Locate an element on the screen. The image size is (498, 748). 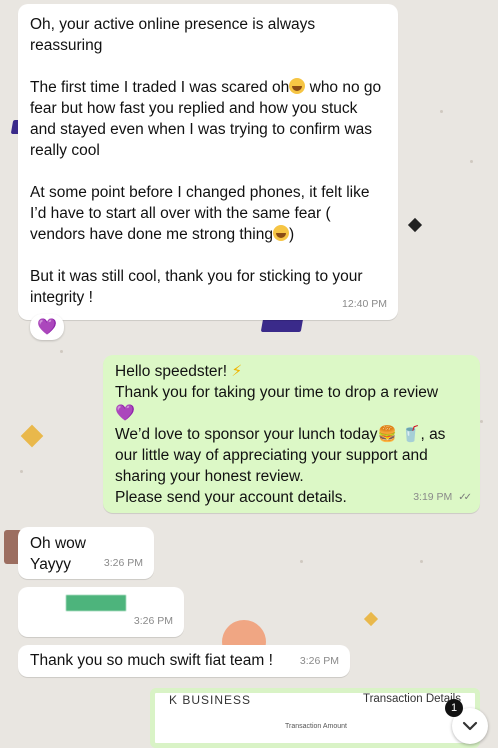
unread-count-badge: 1 is located at coordinates (454, 708).